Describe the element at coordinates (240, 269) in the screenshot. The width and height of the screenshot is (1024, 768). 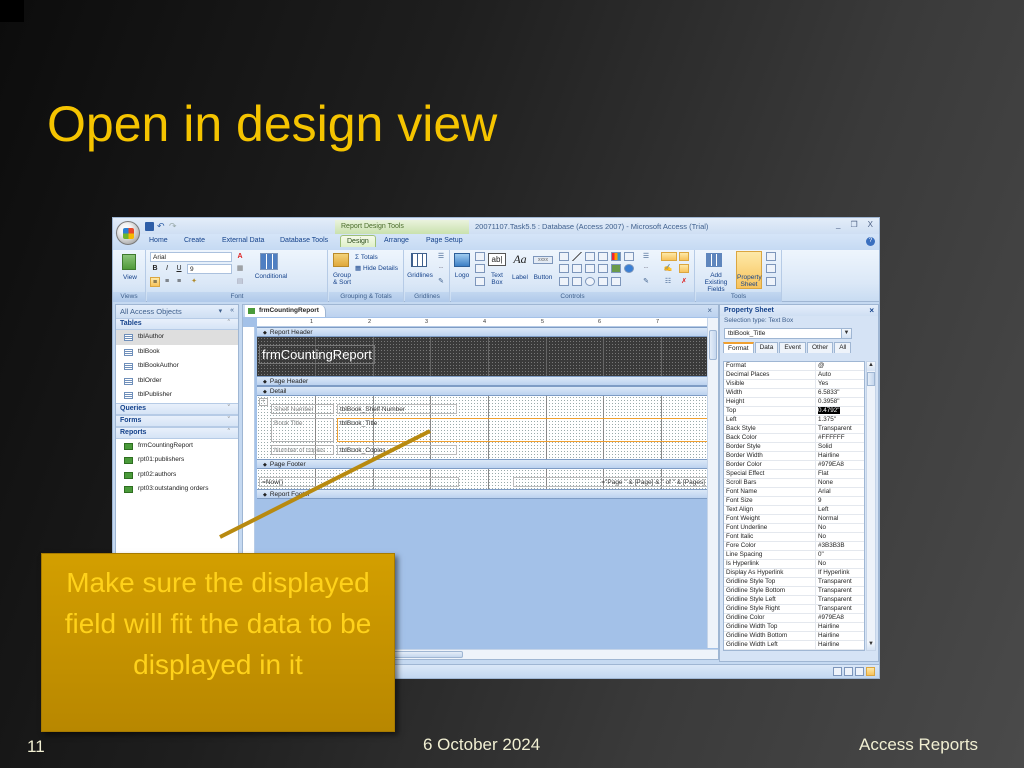
I see `fill-color-button: ▦` at that location.